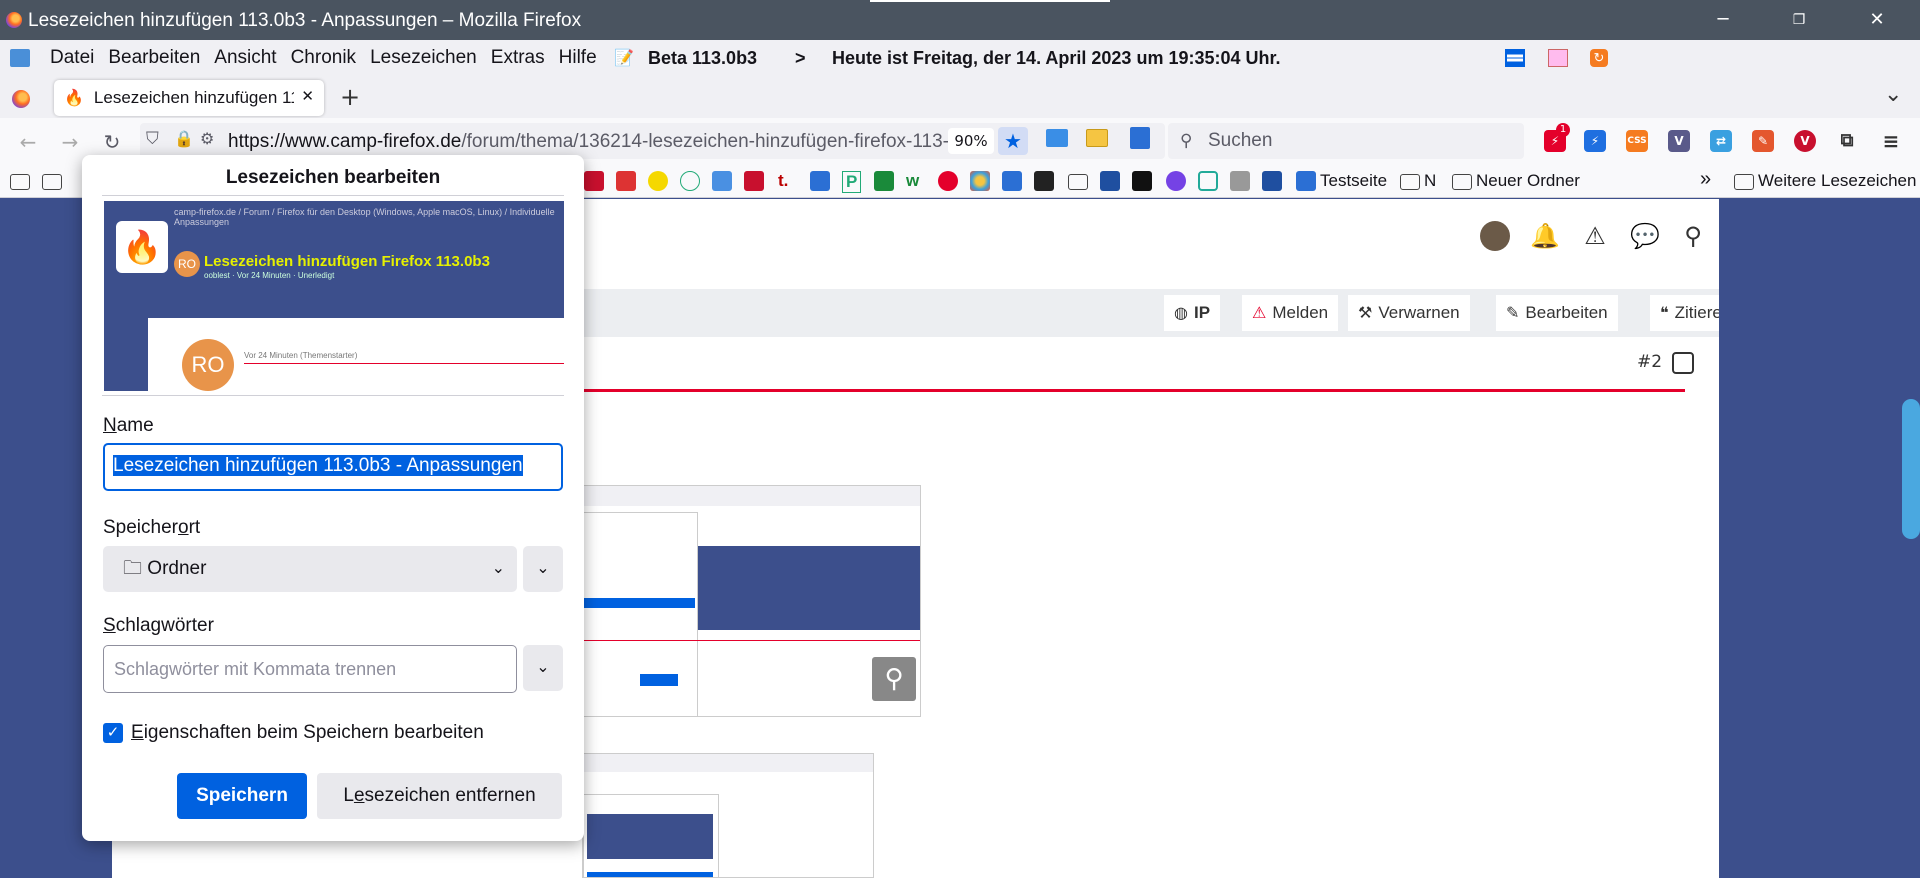 This screenshot has height=878, width=1920. Describe the element at coordinates (113, 733) in the screenshot. I see `edit-on-save-checkbox: ✓` at that location.